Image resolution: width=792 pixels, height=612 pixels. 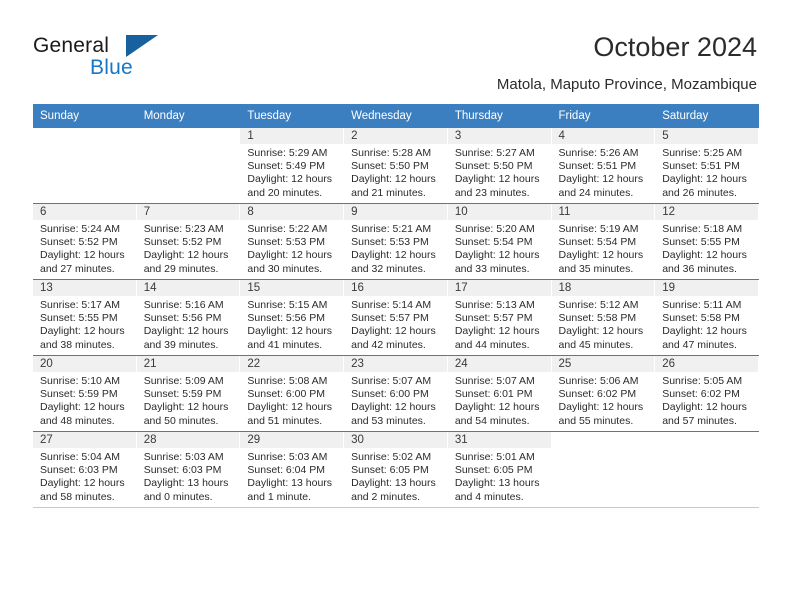 What do you see at coordinates (492, 192) in the screenshot?
I see `day-detail-line: and 23 minutes.` at bounding box center [492, 192].